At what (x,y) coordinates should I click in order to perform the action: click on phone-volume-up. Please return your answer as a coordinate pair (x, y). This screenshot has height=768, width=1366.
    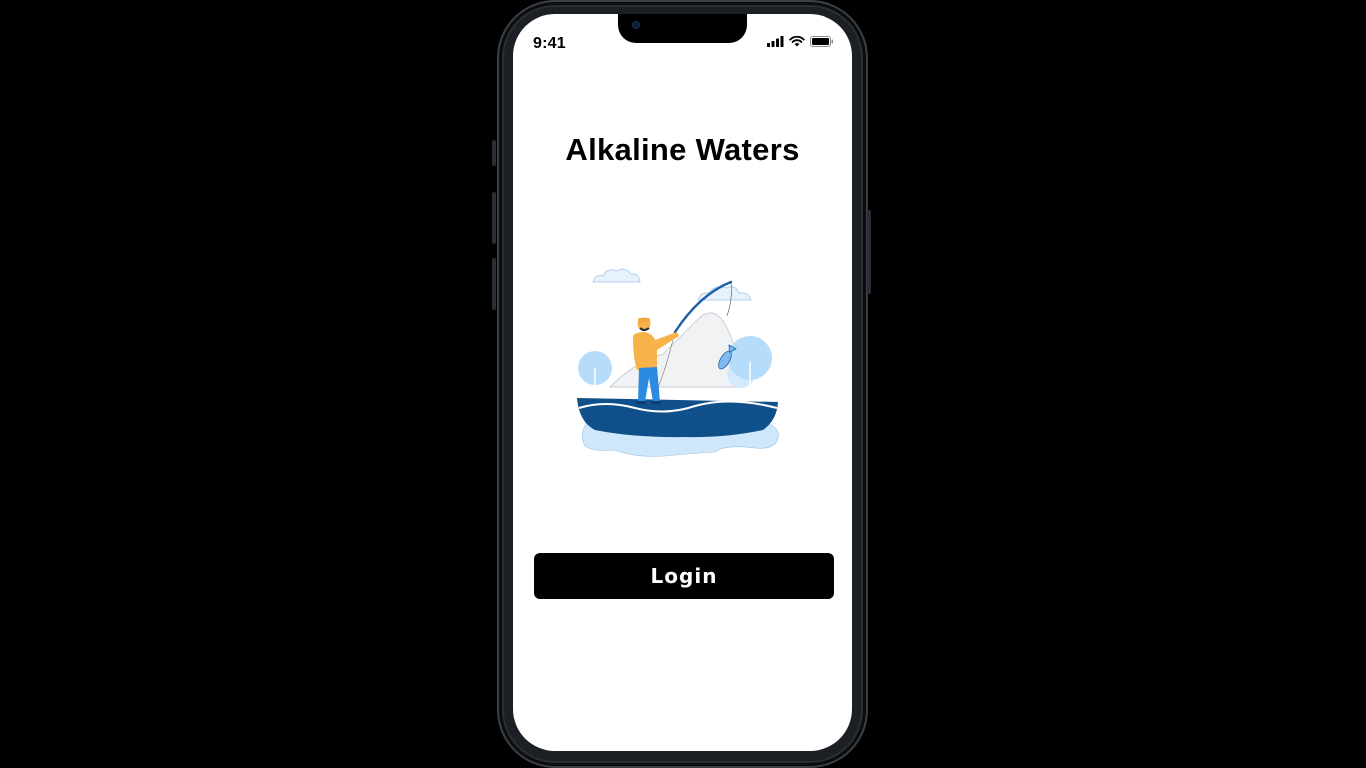
    Looking at the image, I should click on (494, 218).